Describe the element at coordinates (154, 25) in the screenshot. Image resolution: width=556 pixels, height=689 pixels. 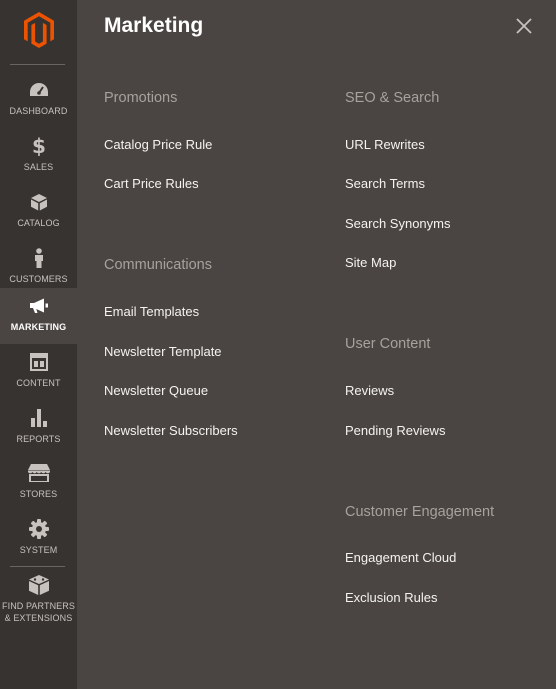
I see `panel-title: Marketing` at that location.